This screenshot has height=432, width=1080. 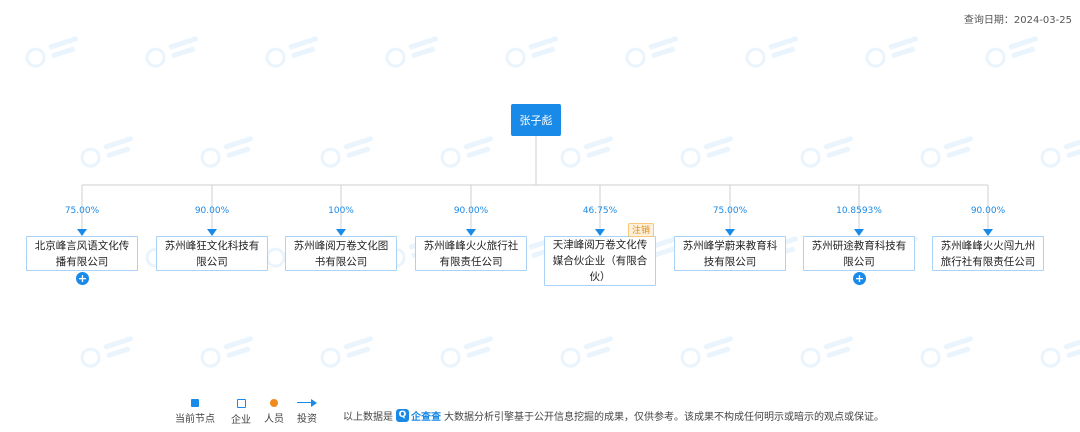 I want to click on shareholding-percent: 100%, so click(x=341, y=211).